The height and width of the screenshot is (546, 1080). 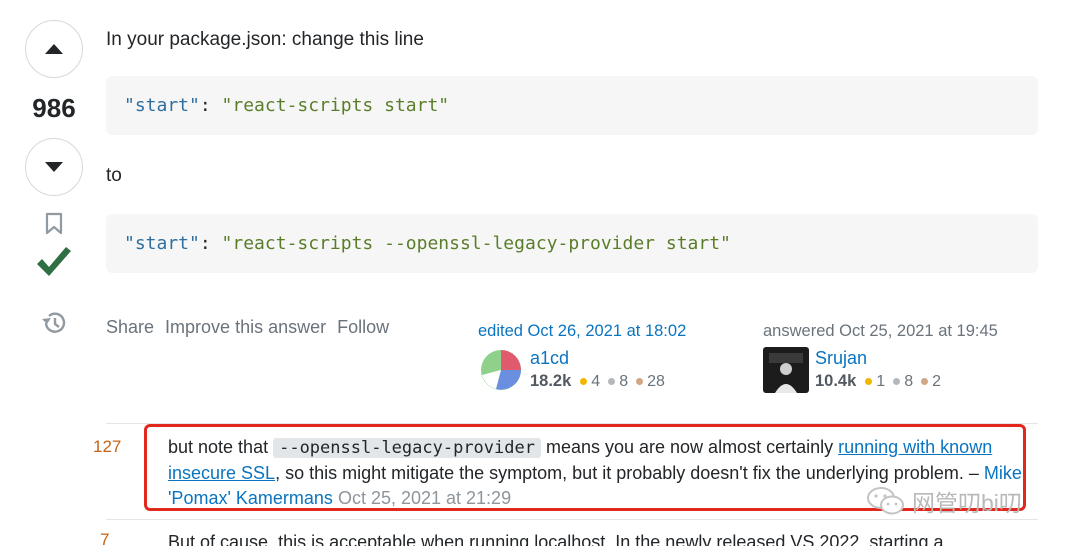 I want to click on bookmark-button, so click(x=54, y=226).